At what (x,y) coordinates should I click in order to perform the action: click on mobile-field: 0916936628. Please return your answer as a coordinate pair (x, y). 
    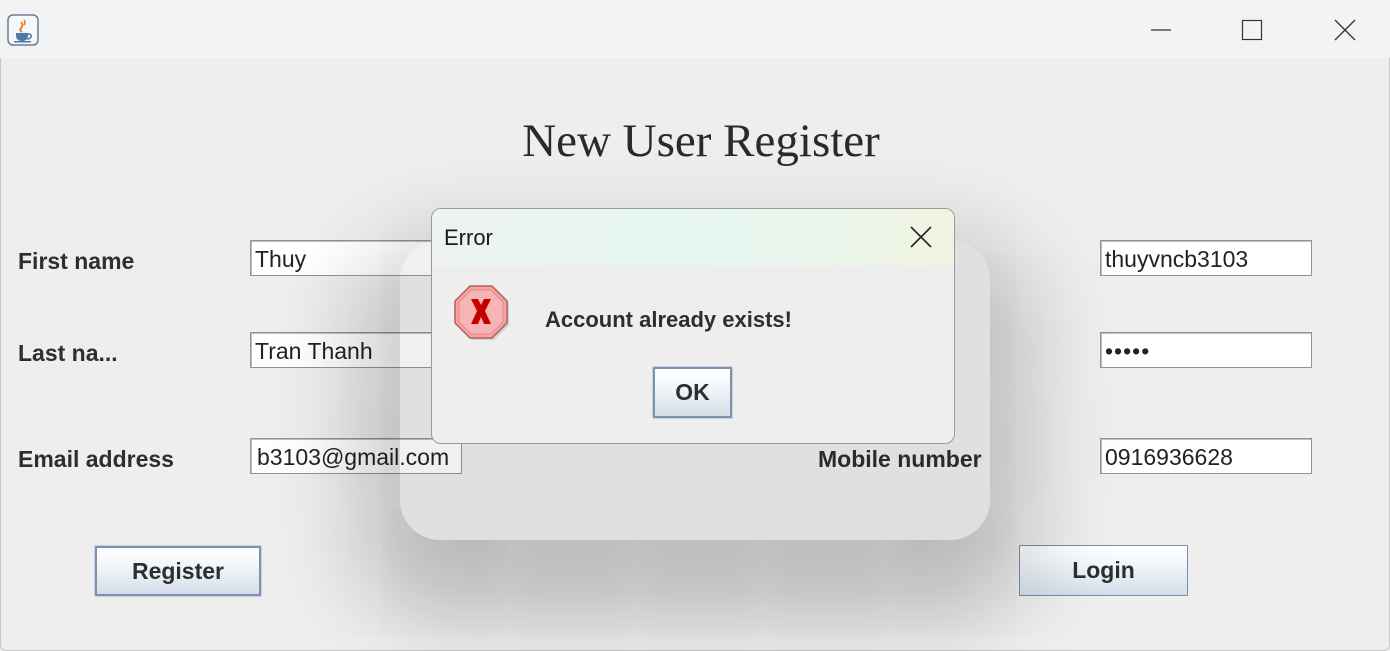
    Looking at the image, I should click on (1206, 456).